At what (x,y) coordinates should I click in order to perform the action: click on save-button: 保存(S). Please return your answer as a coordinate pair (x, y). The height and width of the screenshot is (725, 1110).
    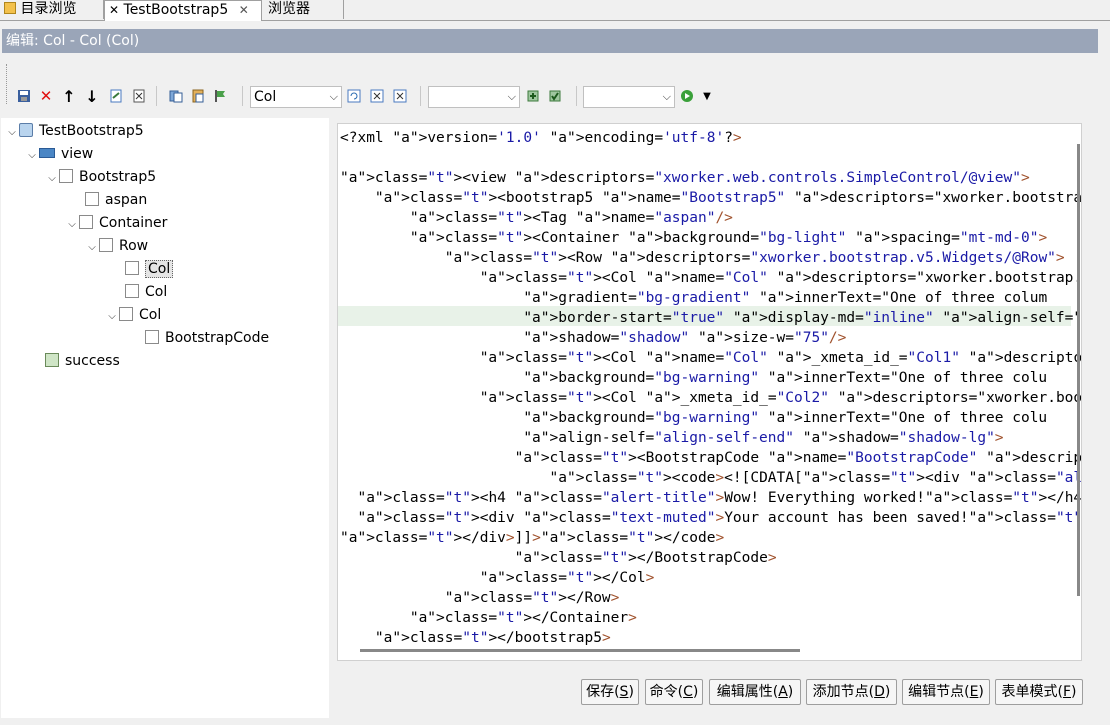
    Looking at the image, I should click on (610, 692).